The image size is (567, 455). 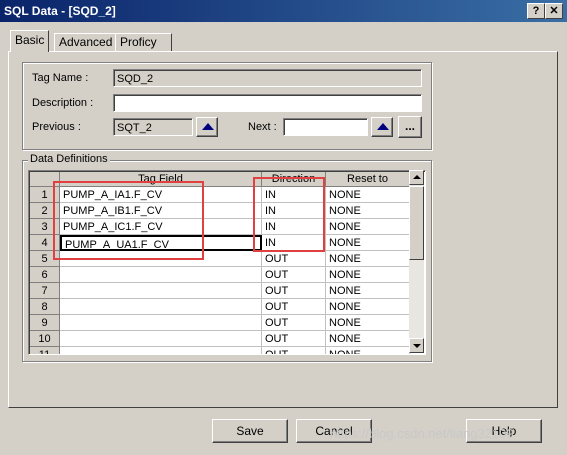 I want to click on scroll-up-icon, so click(x=417, y=177).